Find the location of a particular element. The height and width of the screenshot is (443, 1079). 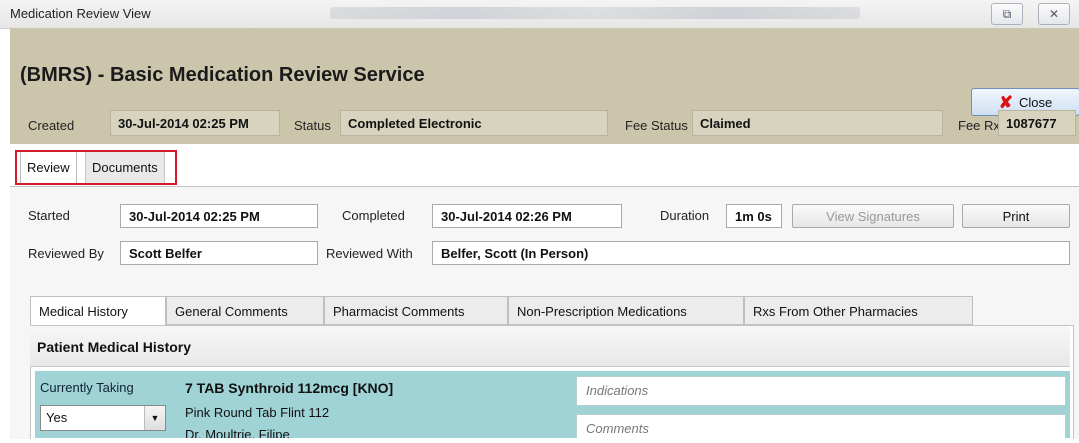

reviewed-with-value: Belfer, Scott (In Person) is located at coordinates (751, 253).